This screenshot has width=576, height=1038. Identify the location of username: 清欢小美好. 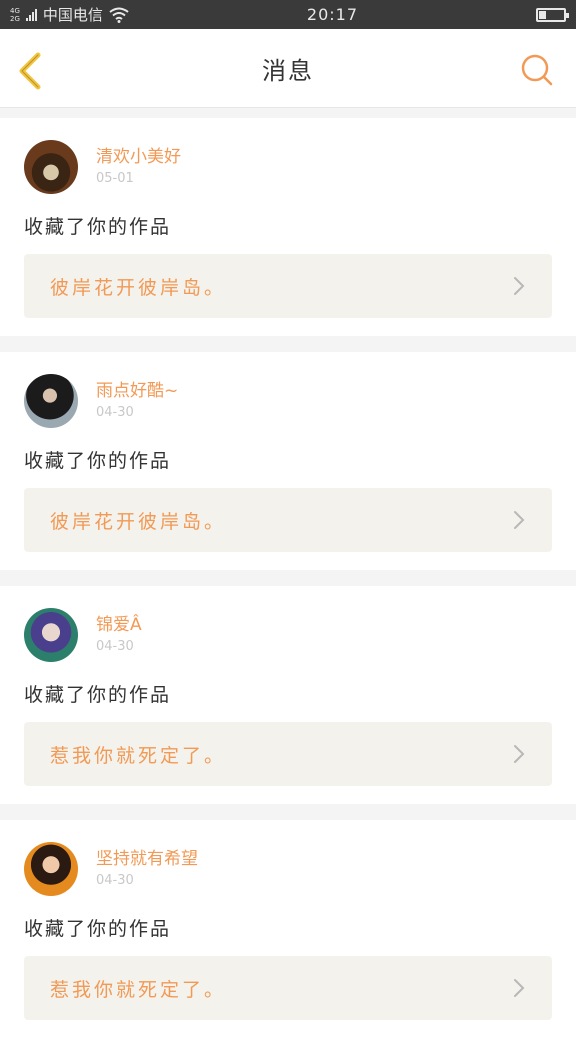
(138, 157).